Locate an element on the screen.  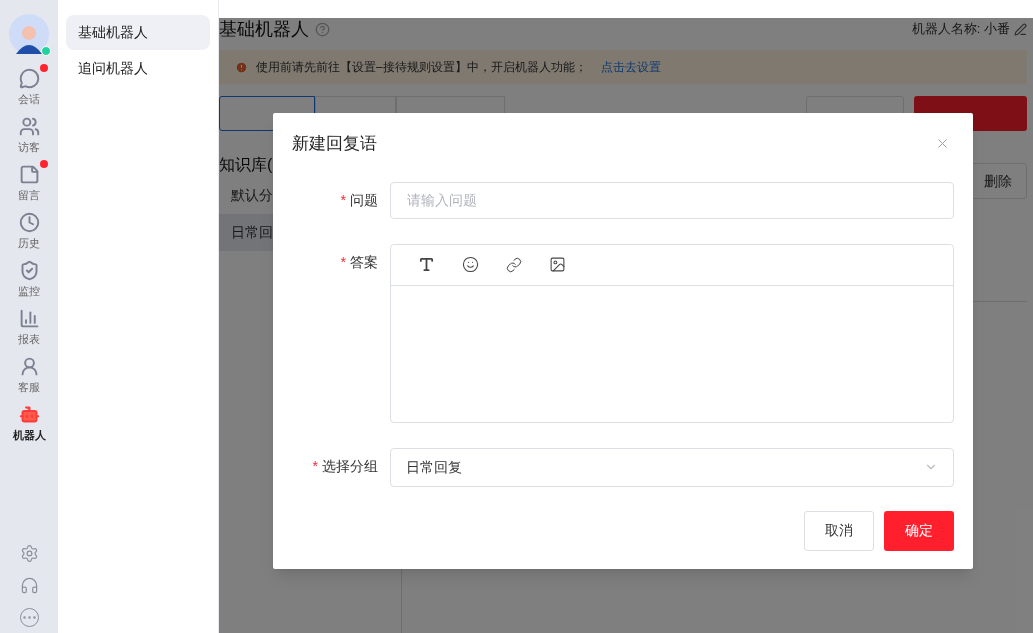
notice-text: 使用前请先前往【设置–接待规则设置】中，开启机器人功能； is located at coordinates (421, 67).